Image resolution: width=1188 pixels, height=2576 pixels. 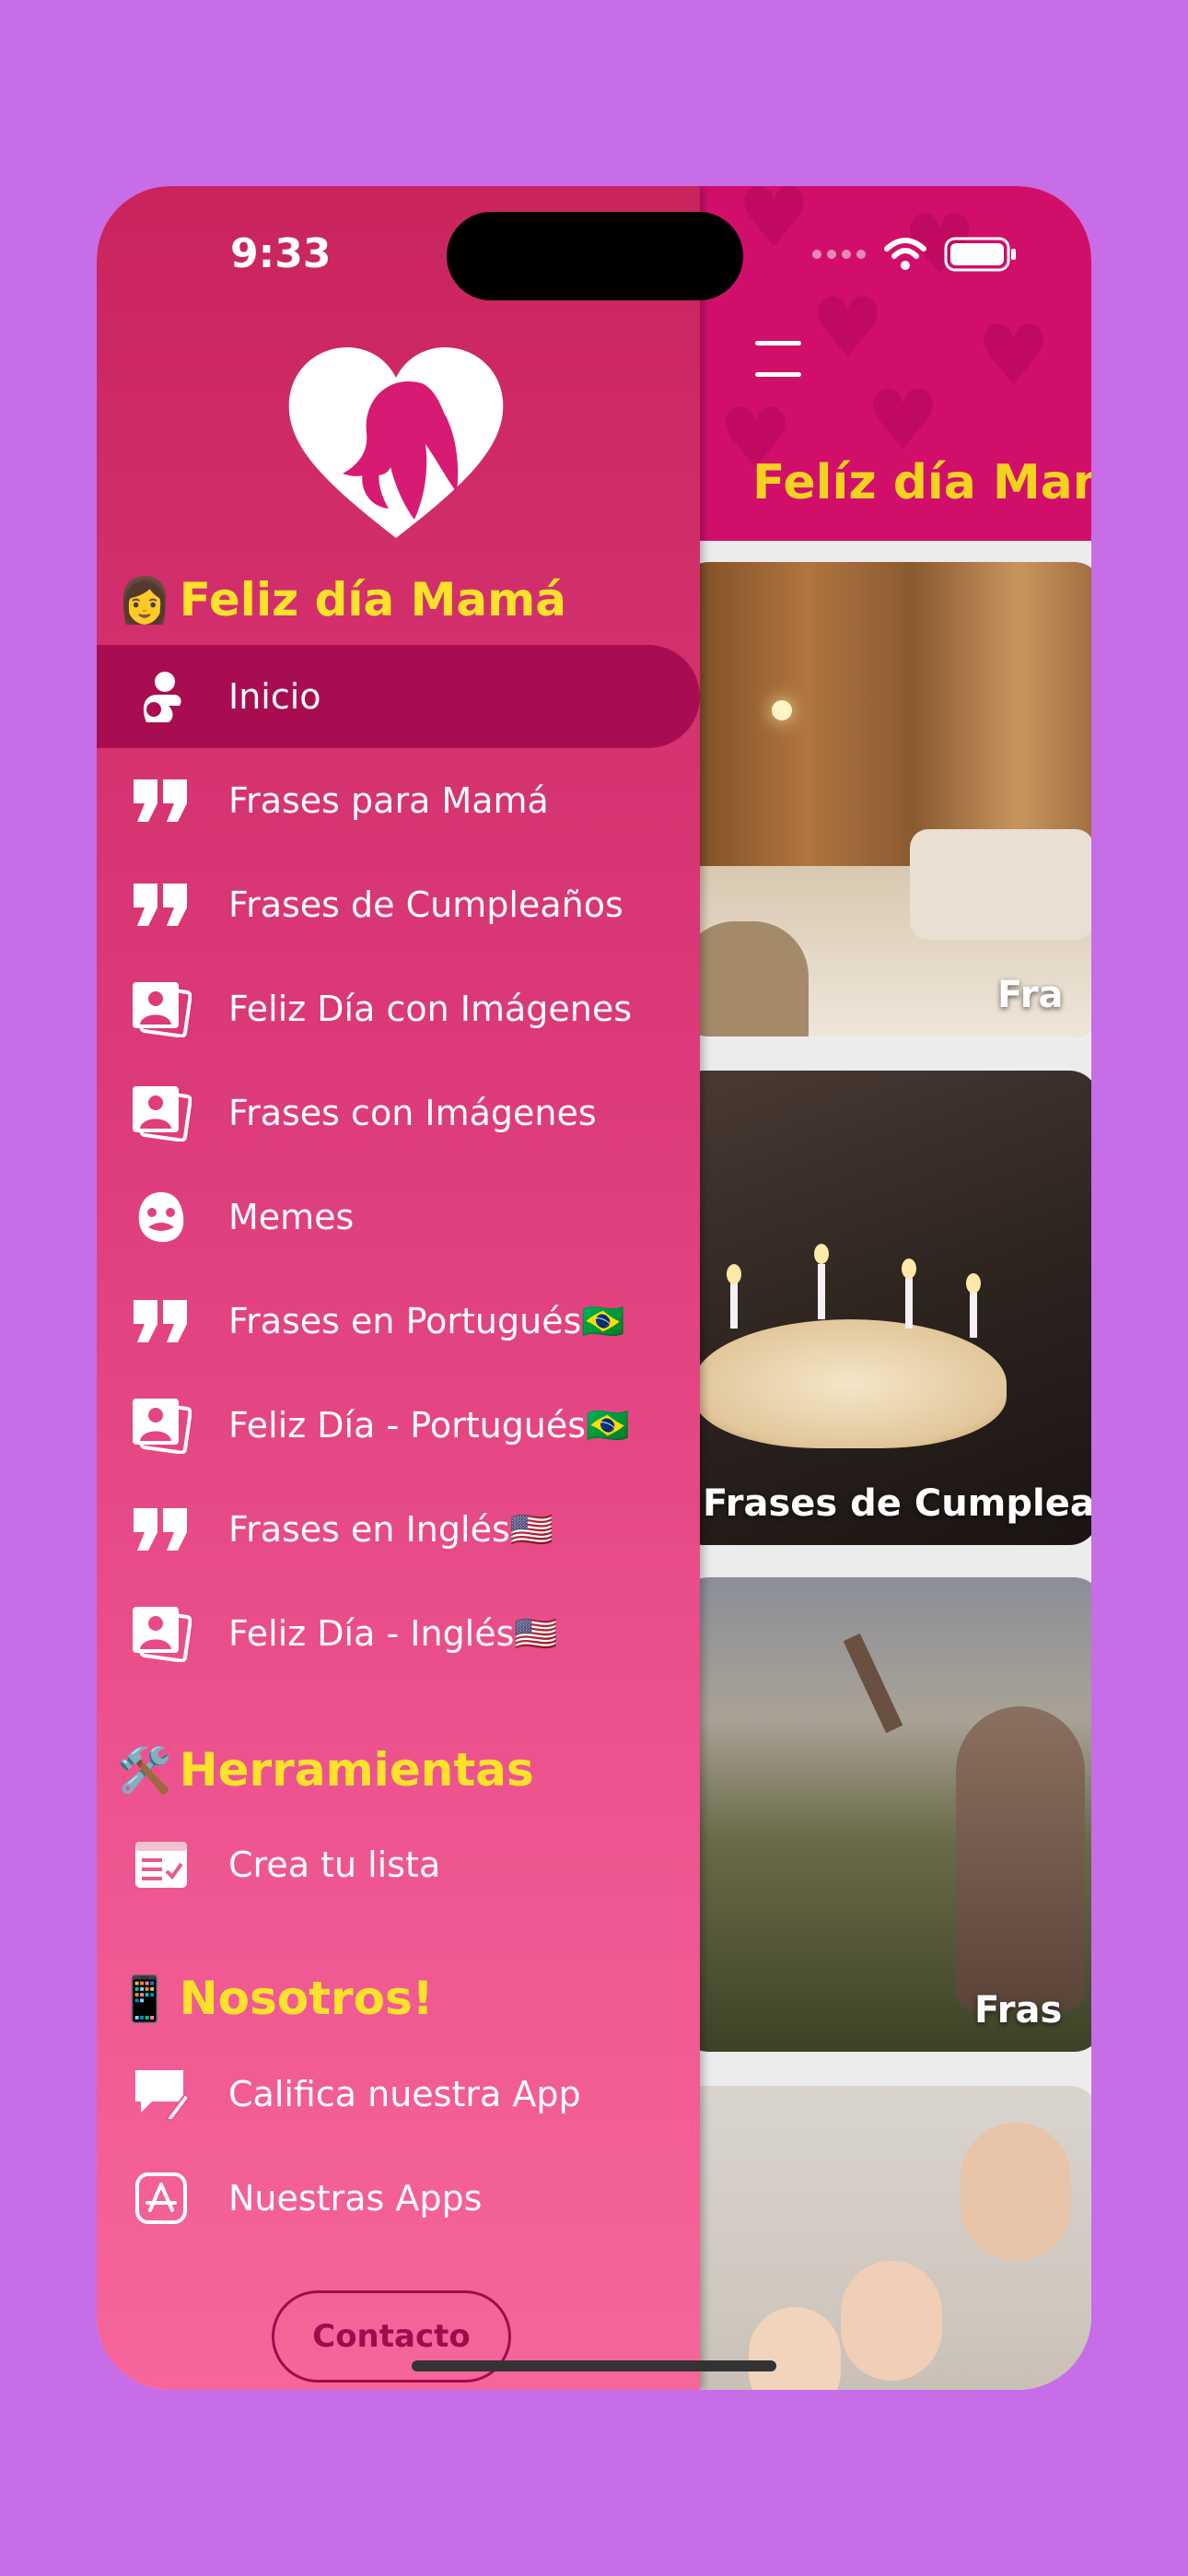 I want to click on woman-emoji-icon: 👩, so click(x=144, y=600).